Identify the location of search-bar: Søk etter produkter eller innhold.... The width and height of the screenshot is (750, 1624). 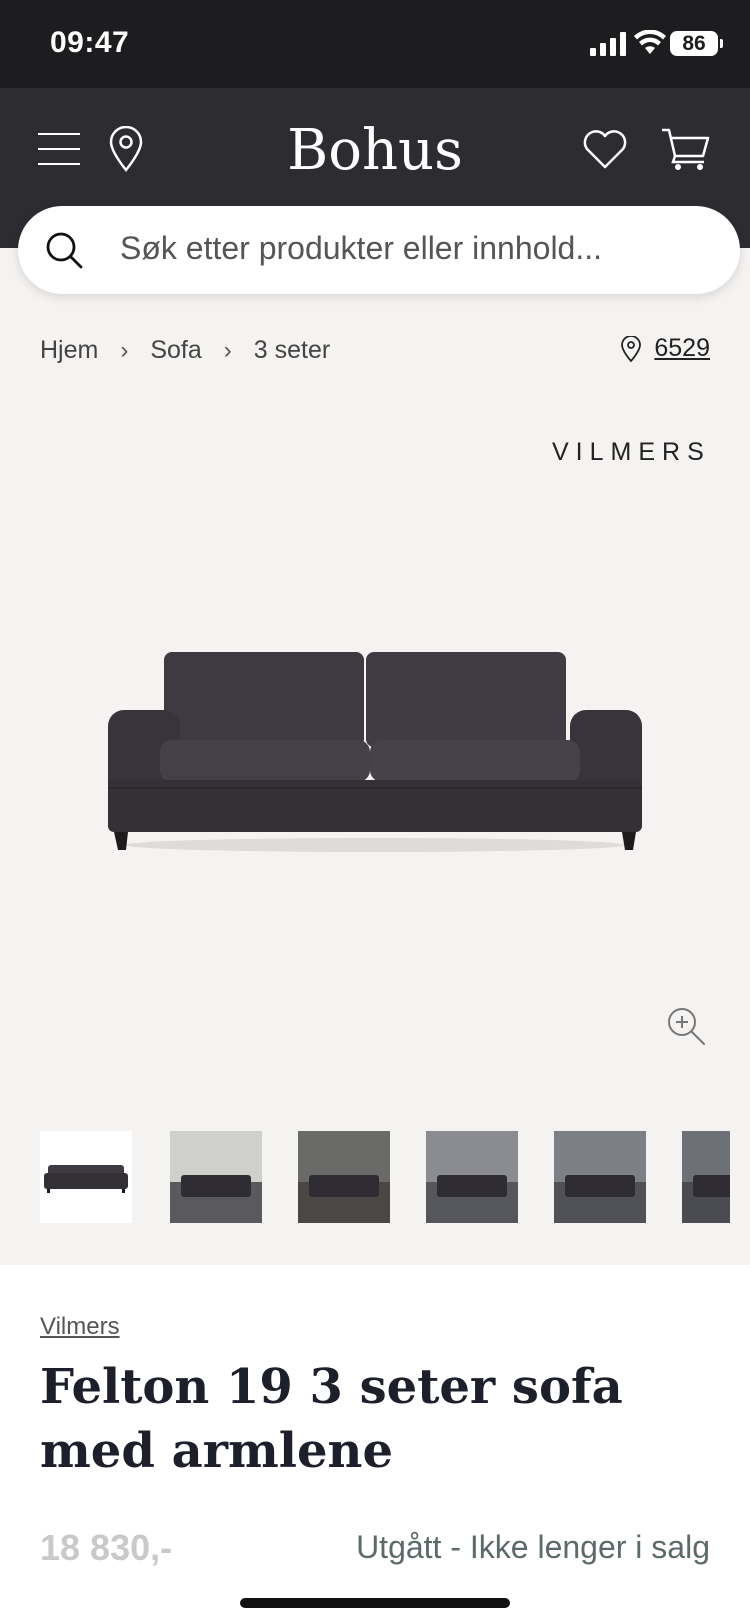
(379, 250).